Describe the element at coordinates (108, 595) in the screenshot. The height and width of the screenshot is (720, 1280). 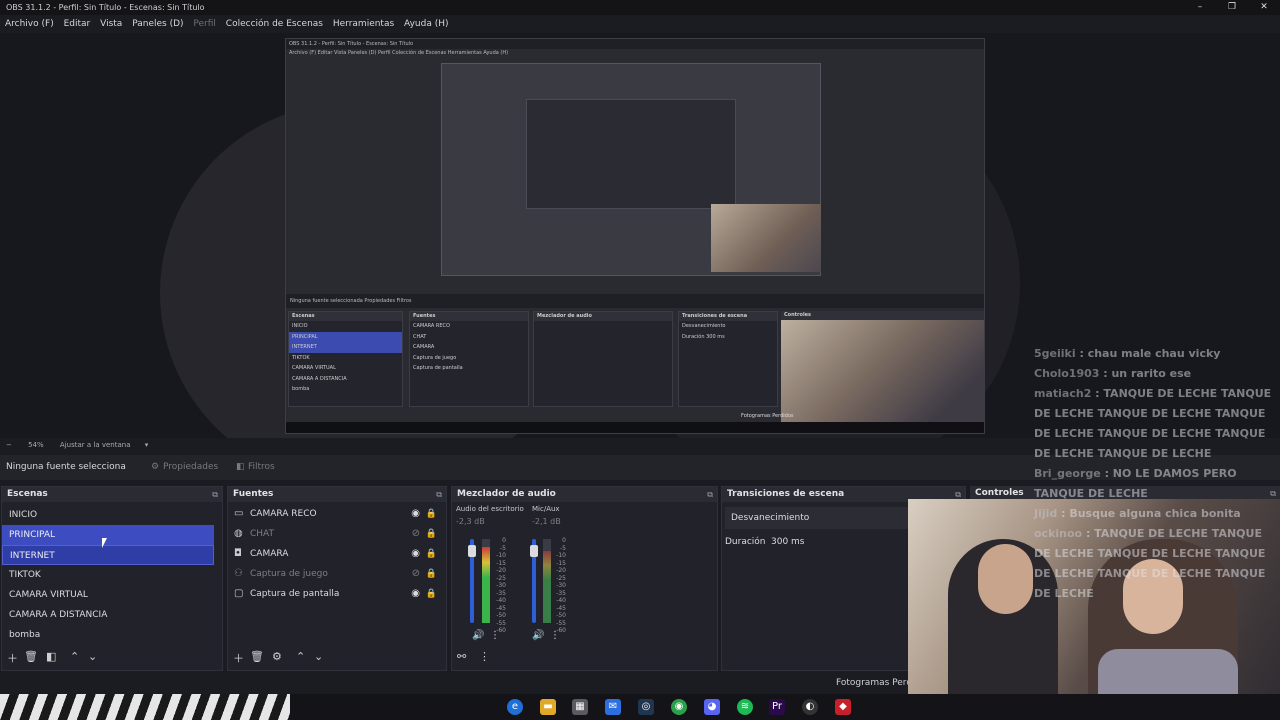
I see `scene-item-camara-virtual: CAMARA VIRTUAL` at that location.